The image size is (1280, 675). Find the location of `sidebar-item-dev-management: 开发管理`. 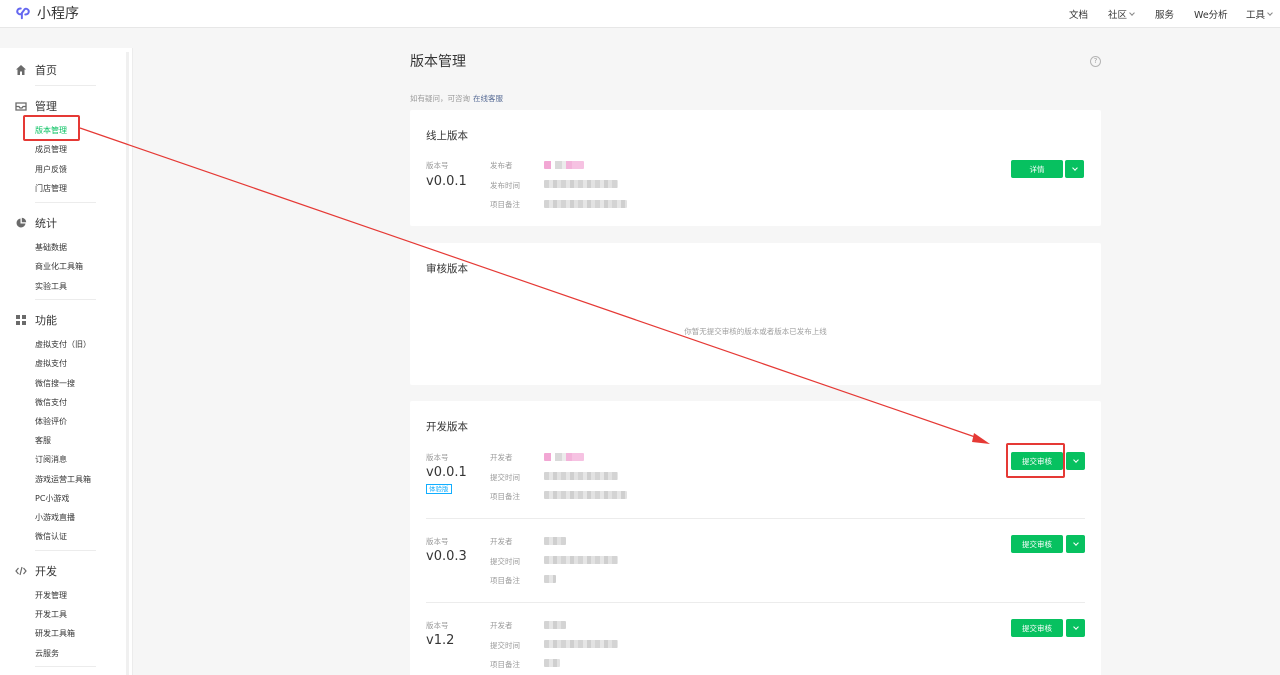

sidebar-item-dev-management: 开发管理 is located at coordinates (51, 595).